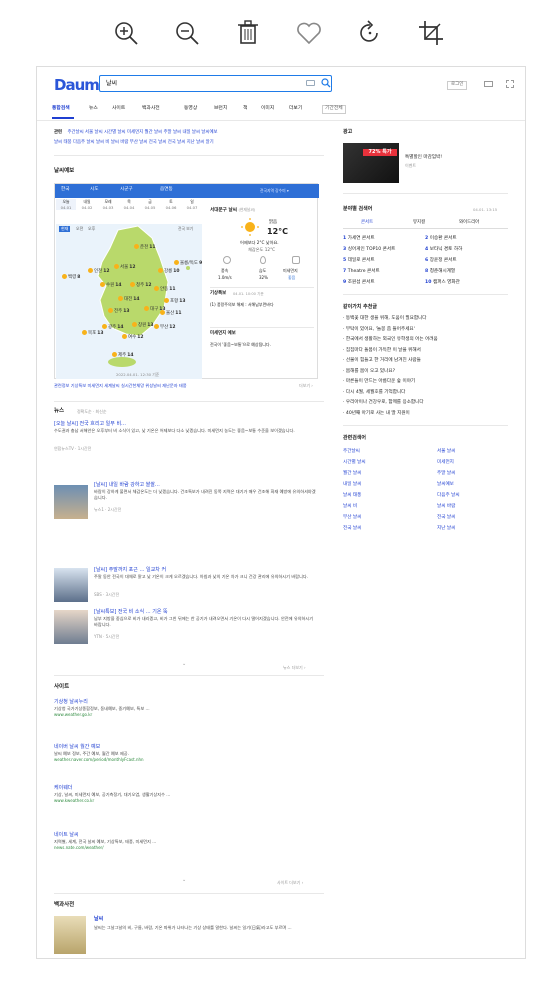 This screenshot has width=558, height=992. What do you see at coordinates (382, 351) in the screenshot?
I see `story-item: · 집집마다 돌봄이 가득한 이 날을 위해서` at bounding box center [382, 351].